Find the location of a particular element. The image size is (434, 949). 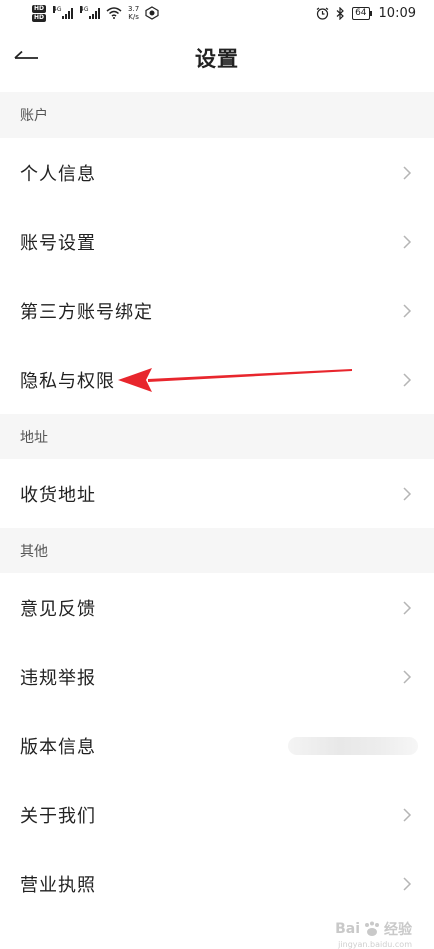

hd-indicators: HD HD is located at coordinates (39, 13).